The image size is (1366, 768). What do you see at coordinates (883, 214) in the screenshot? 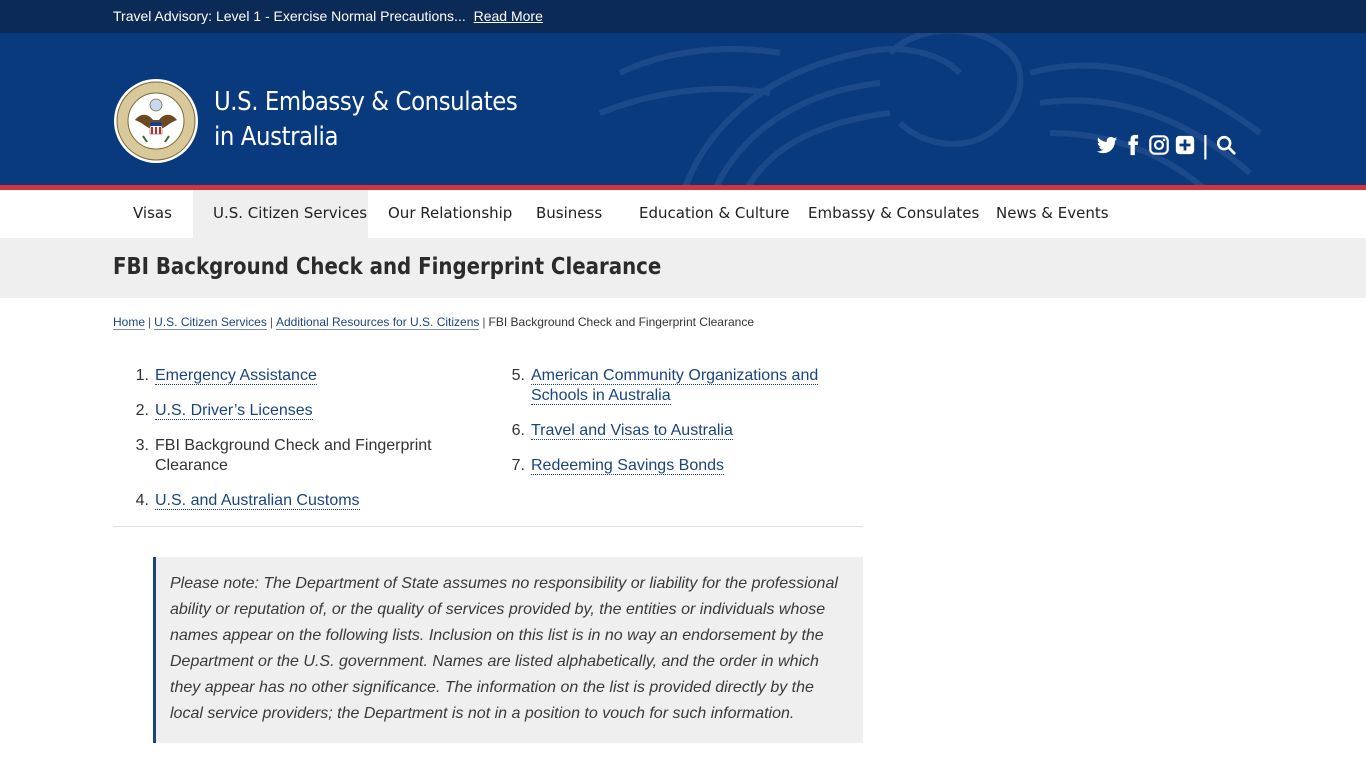
I see `nav-item-embassy-consulates: Embassy & Consulates` at bounding box center [883, 214].